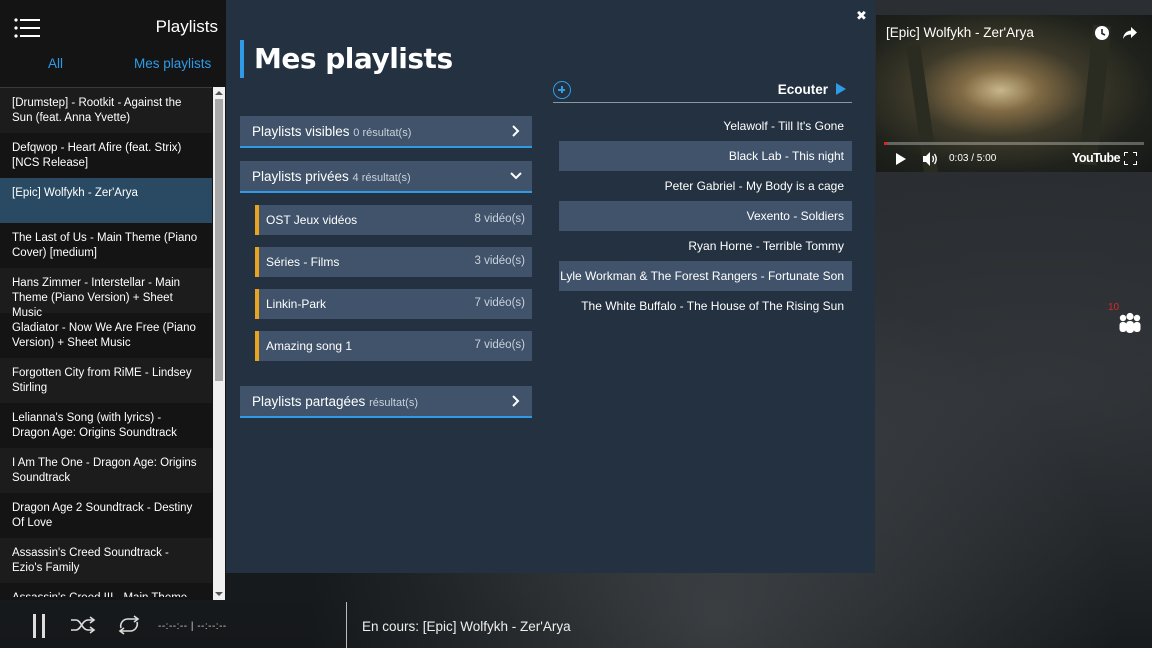  What do you see at coordinates (931, 159) in the screenshot?
I see `volume-icon` at bounding box center [931, 159].